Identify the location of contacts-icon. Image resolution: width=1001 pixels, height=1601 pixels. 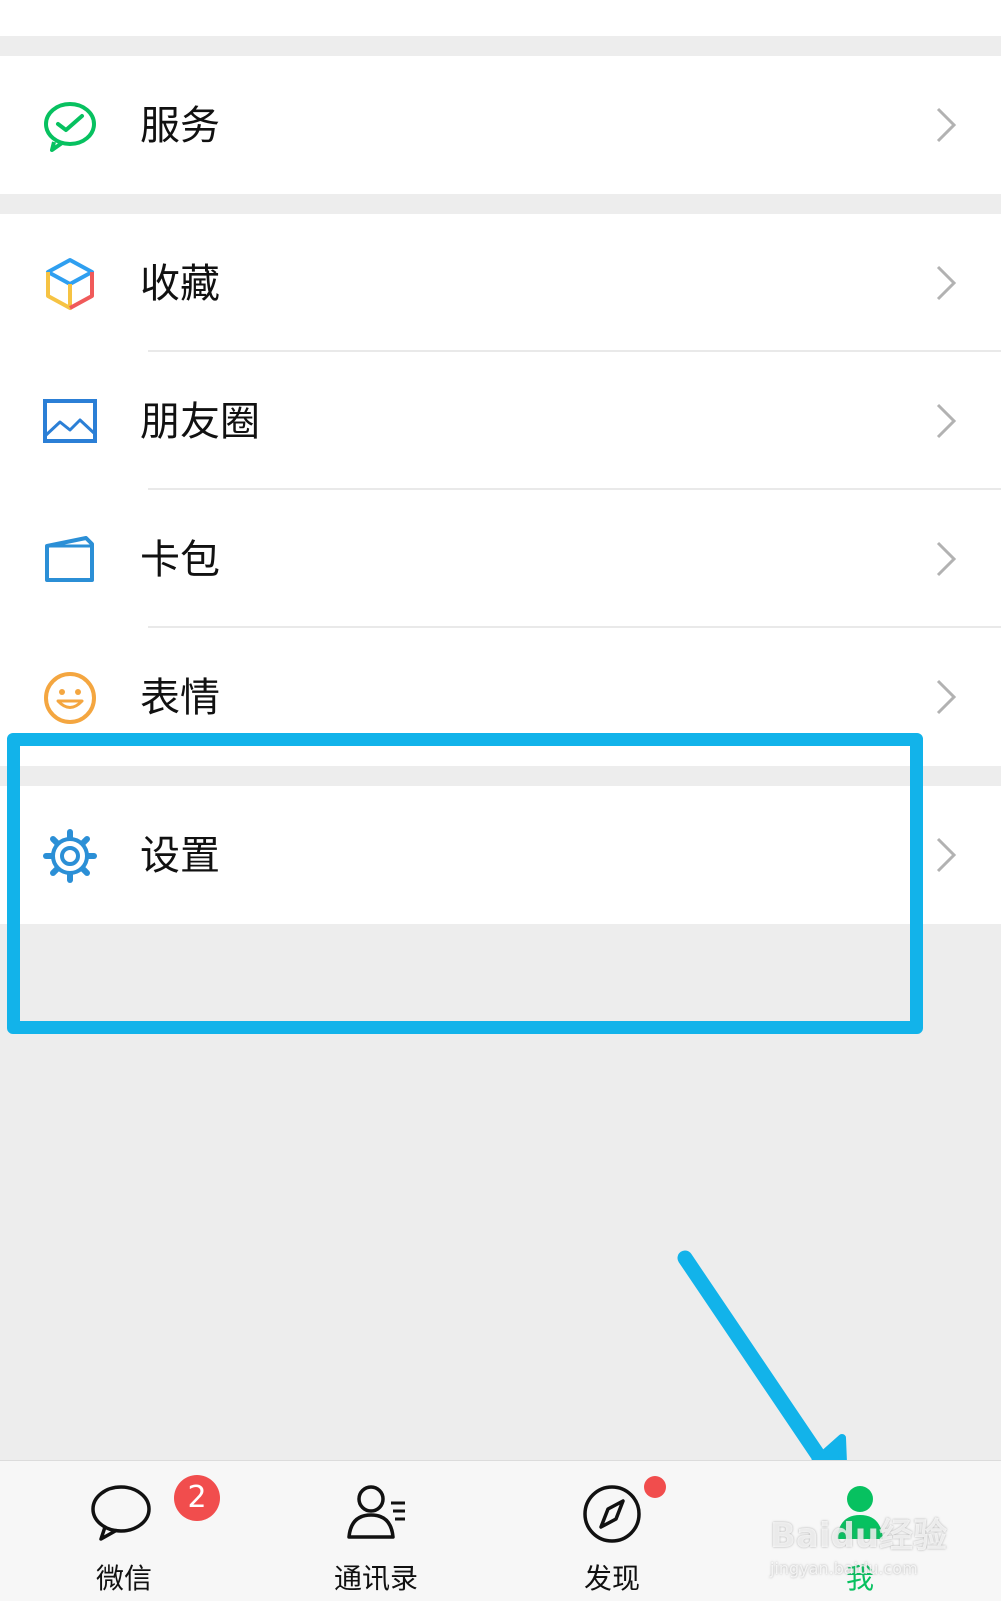
(376, 1512).